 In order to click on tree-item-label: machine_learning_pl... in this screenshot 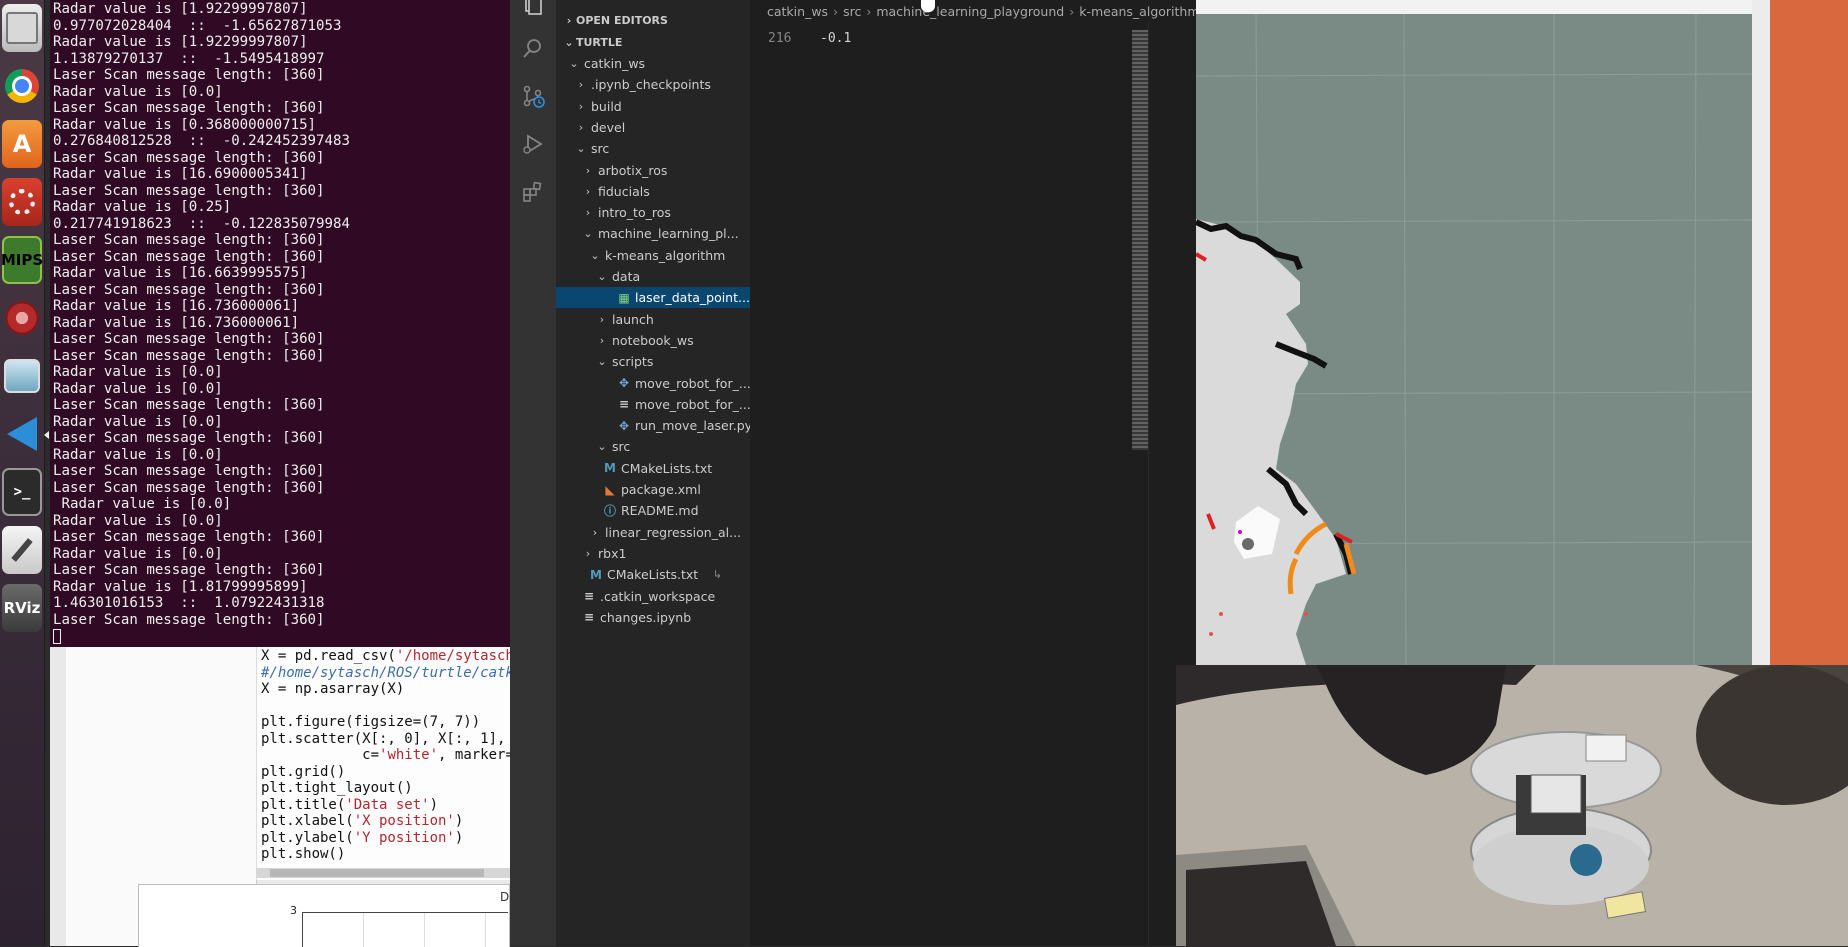, I will do `click(668, 234)`.